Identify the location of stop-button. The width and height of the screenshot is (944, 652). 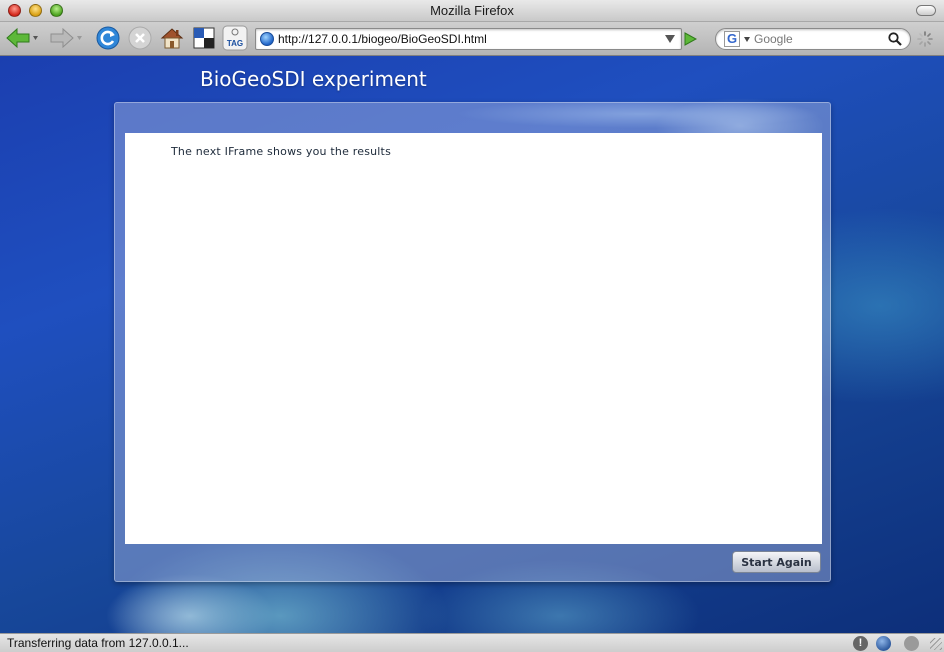
(140, 38).